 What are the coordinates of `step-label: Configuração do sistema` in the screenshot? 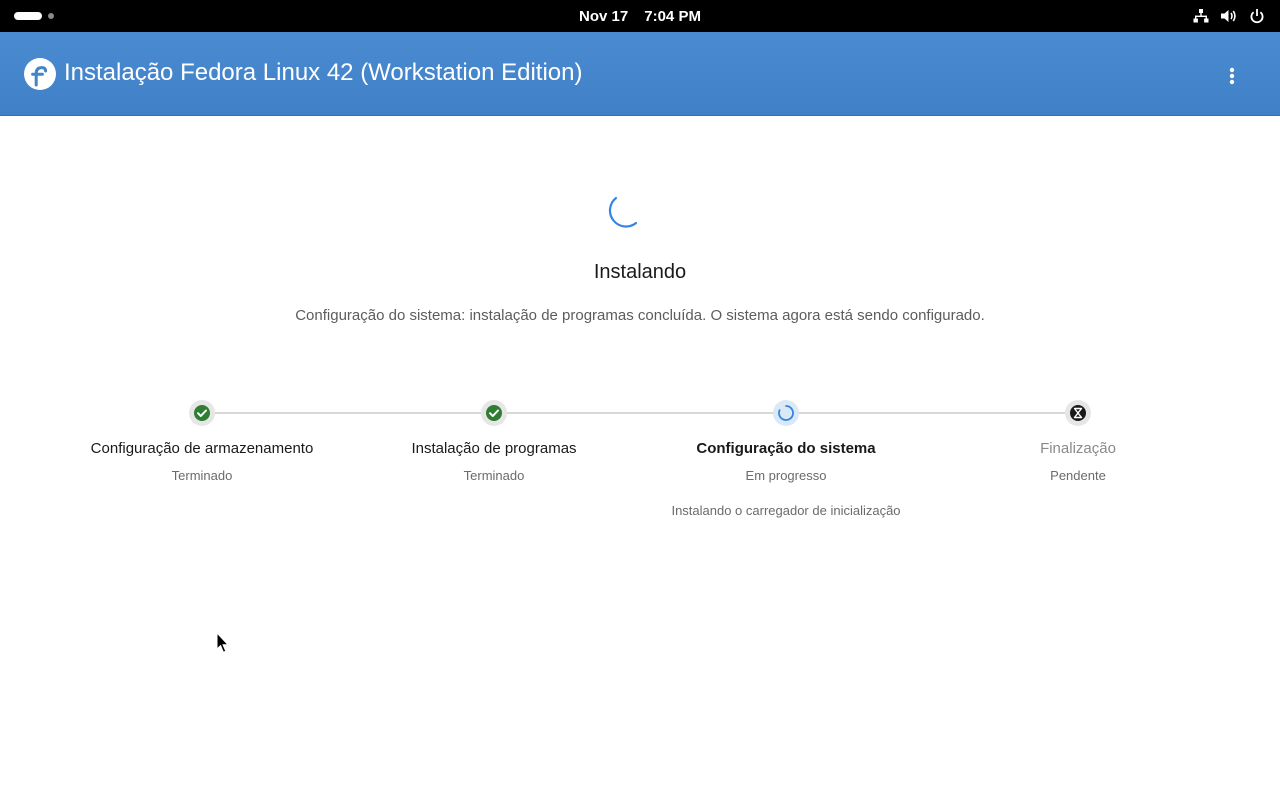 It's located at (786, 448).